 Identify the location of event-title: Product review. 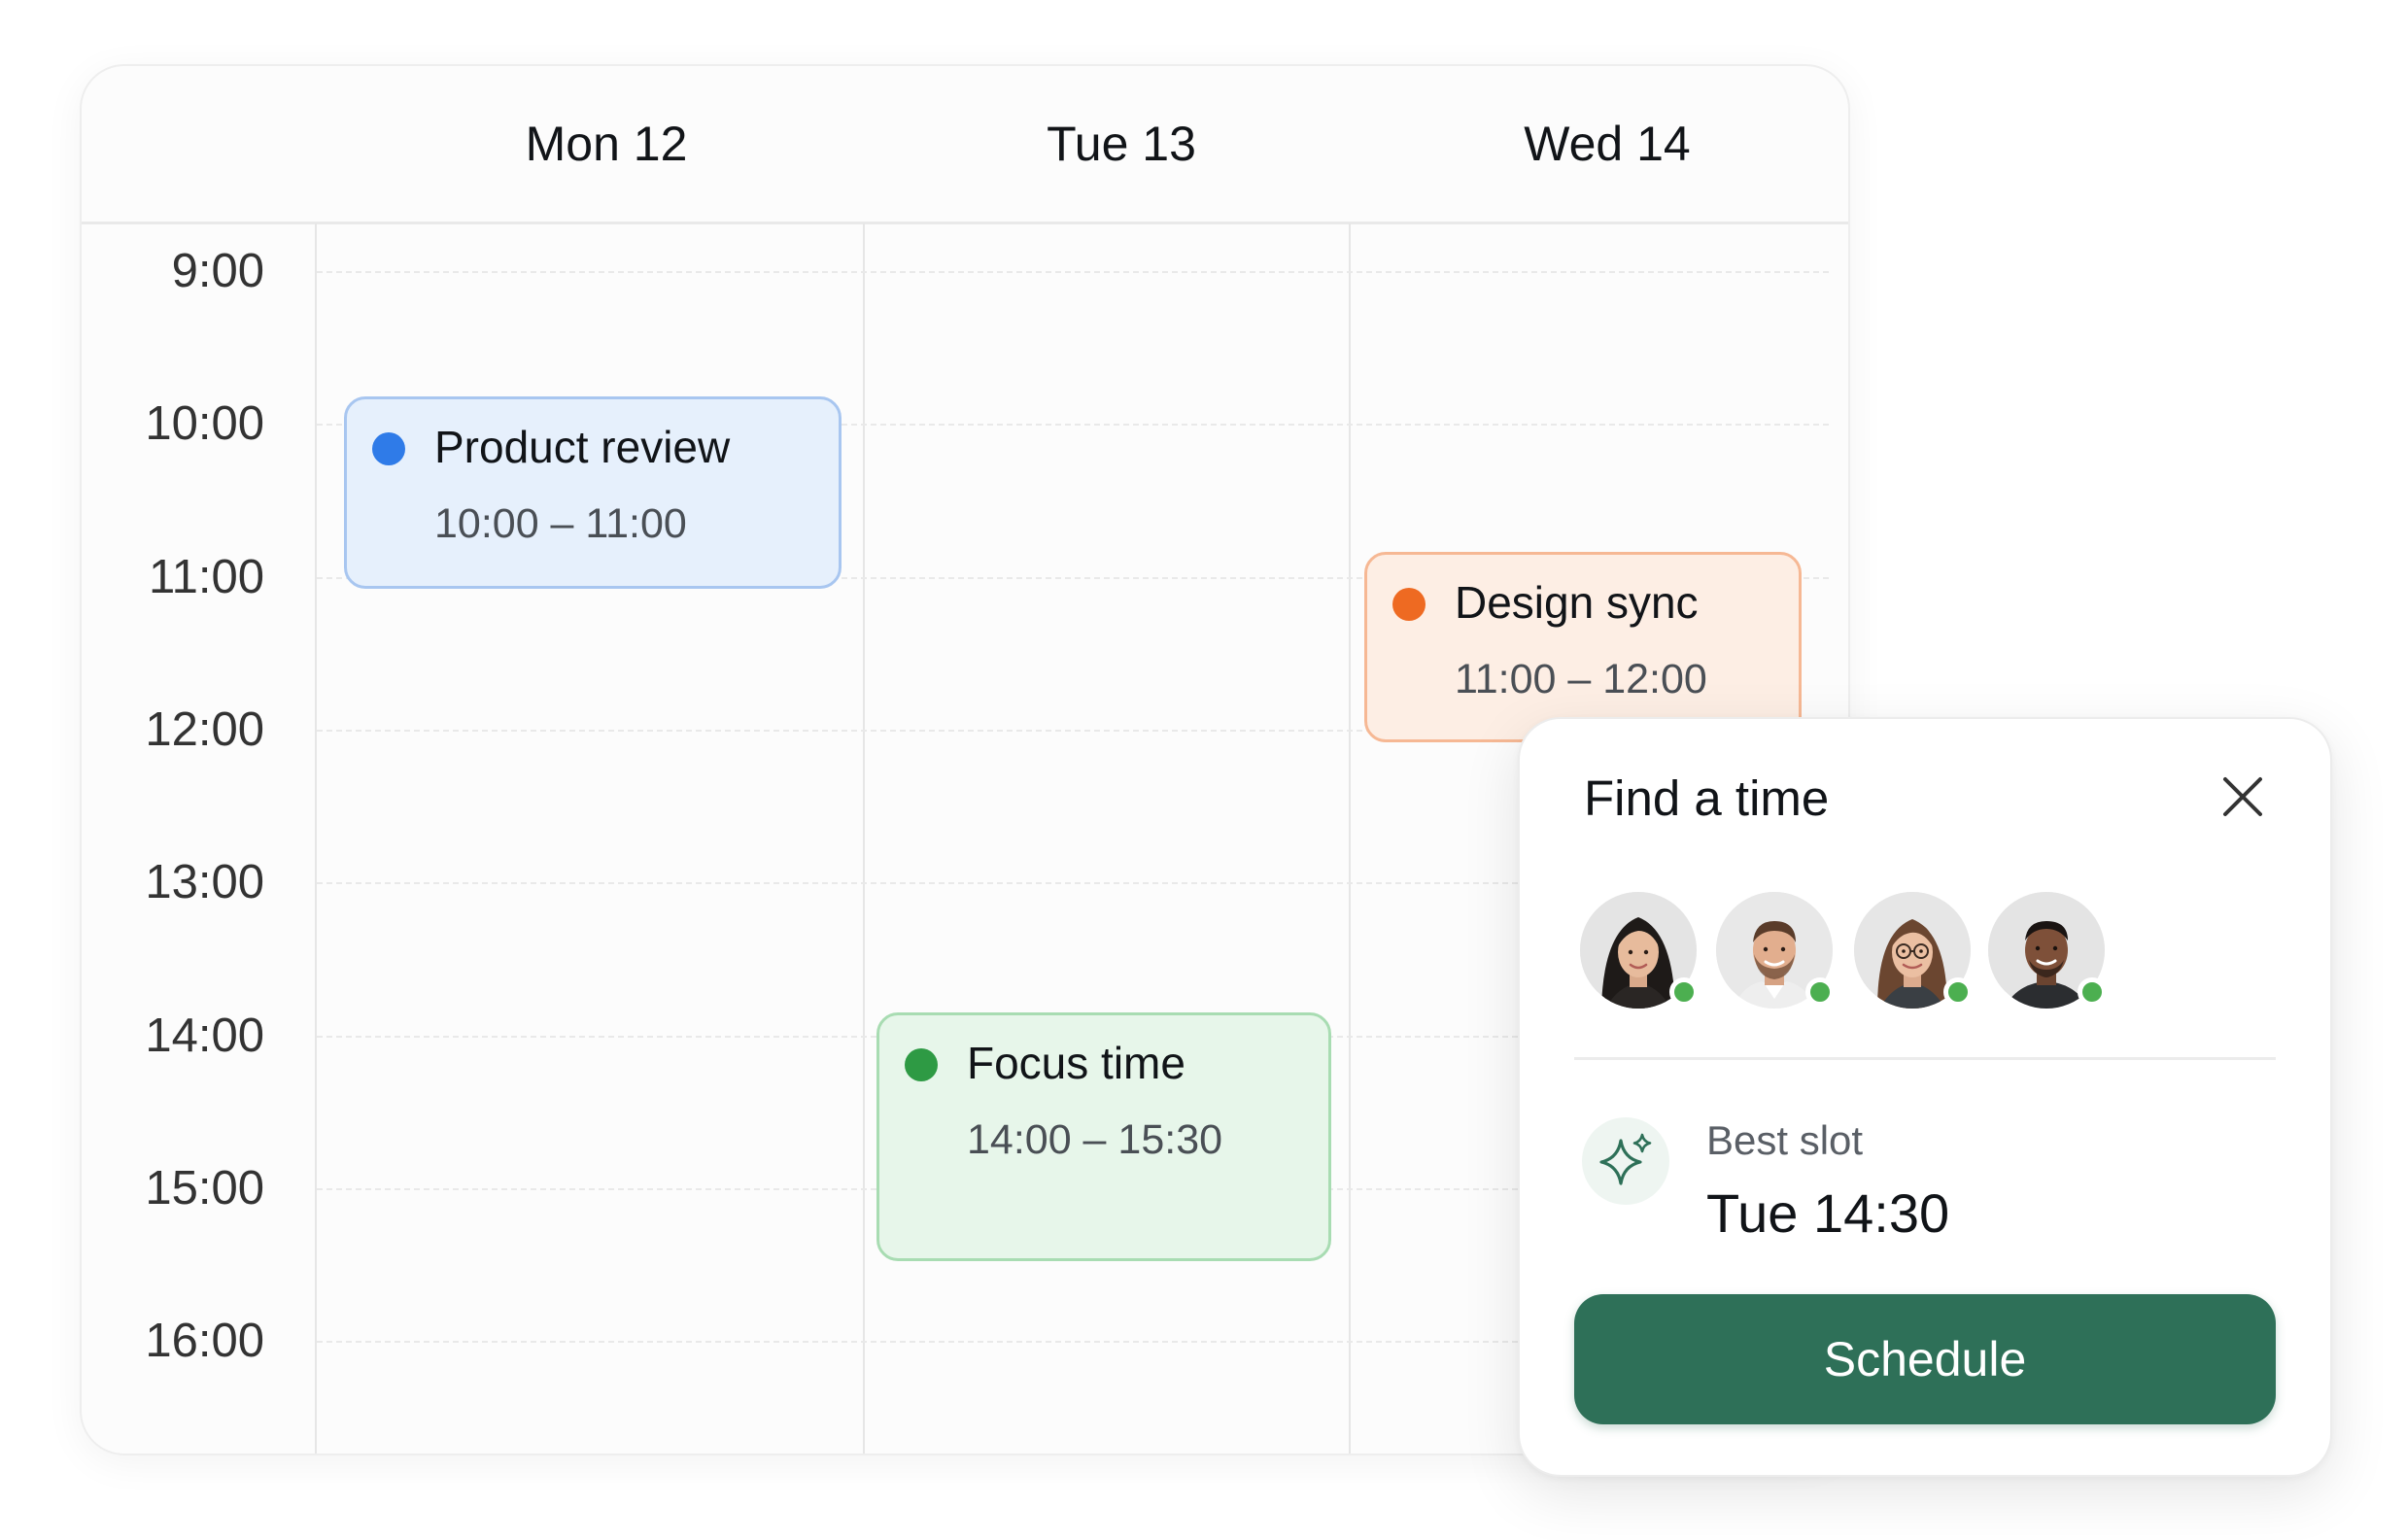
(582, 447).